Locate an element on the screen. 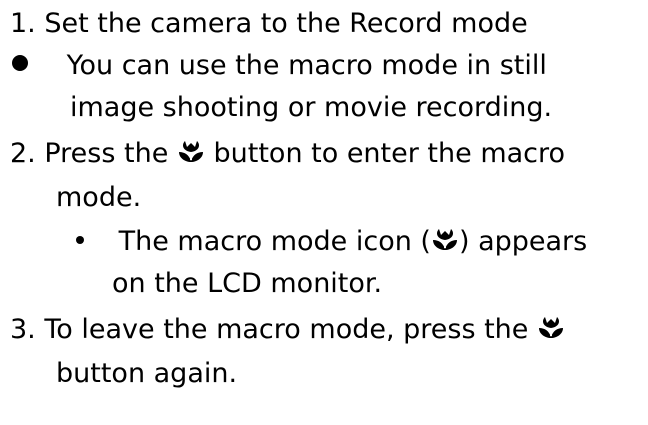  step-1-number: 1. is located at coordinates (23, 23).